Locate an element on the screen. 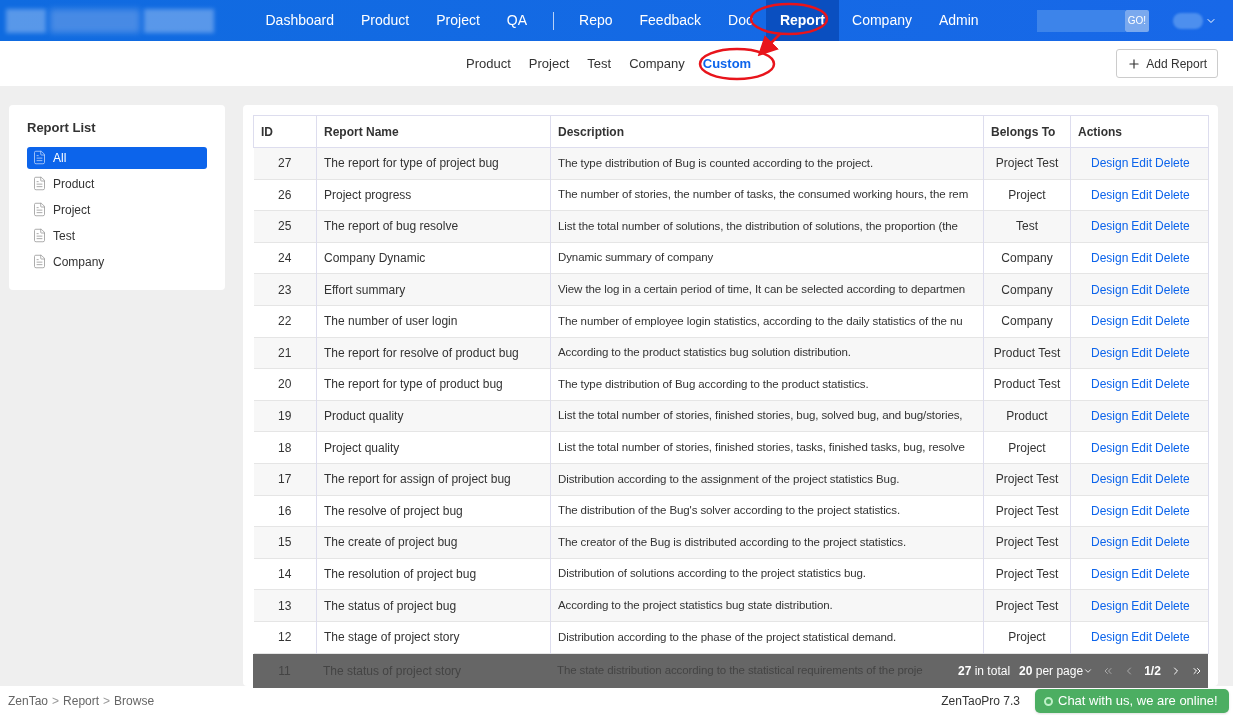 Image resolution: width=1233 pixels, height=715 pixels. per-page-selector: 20 per page is located at coordinates (1056, 670).